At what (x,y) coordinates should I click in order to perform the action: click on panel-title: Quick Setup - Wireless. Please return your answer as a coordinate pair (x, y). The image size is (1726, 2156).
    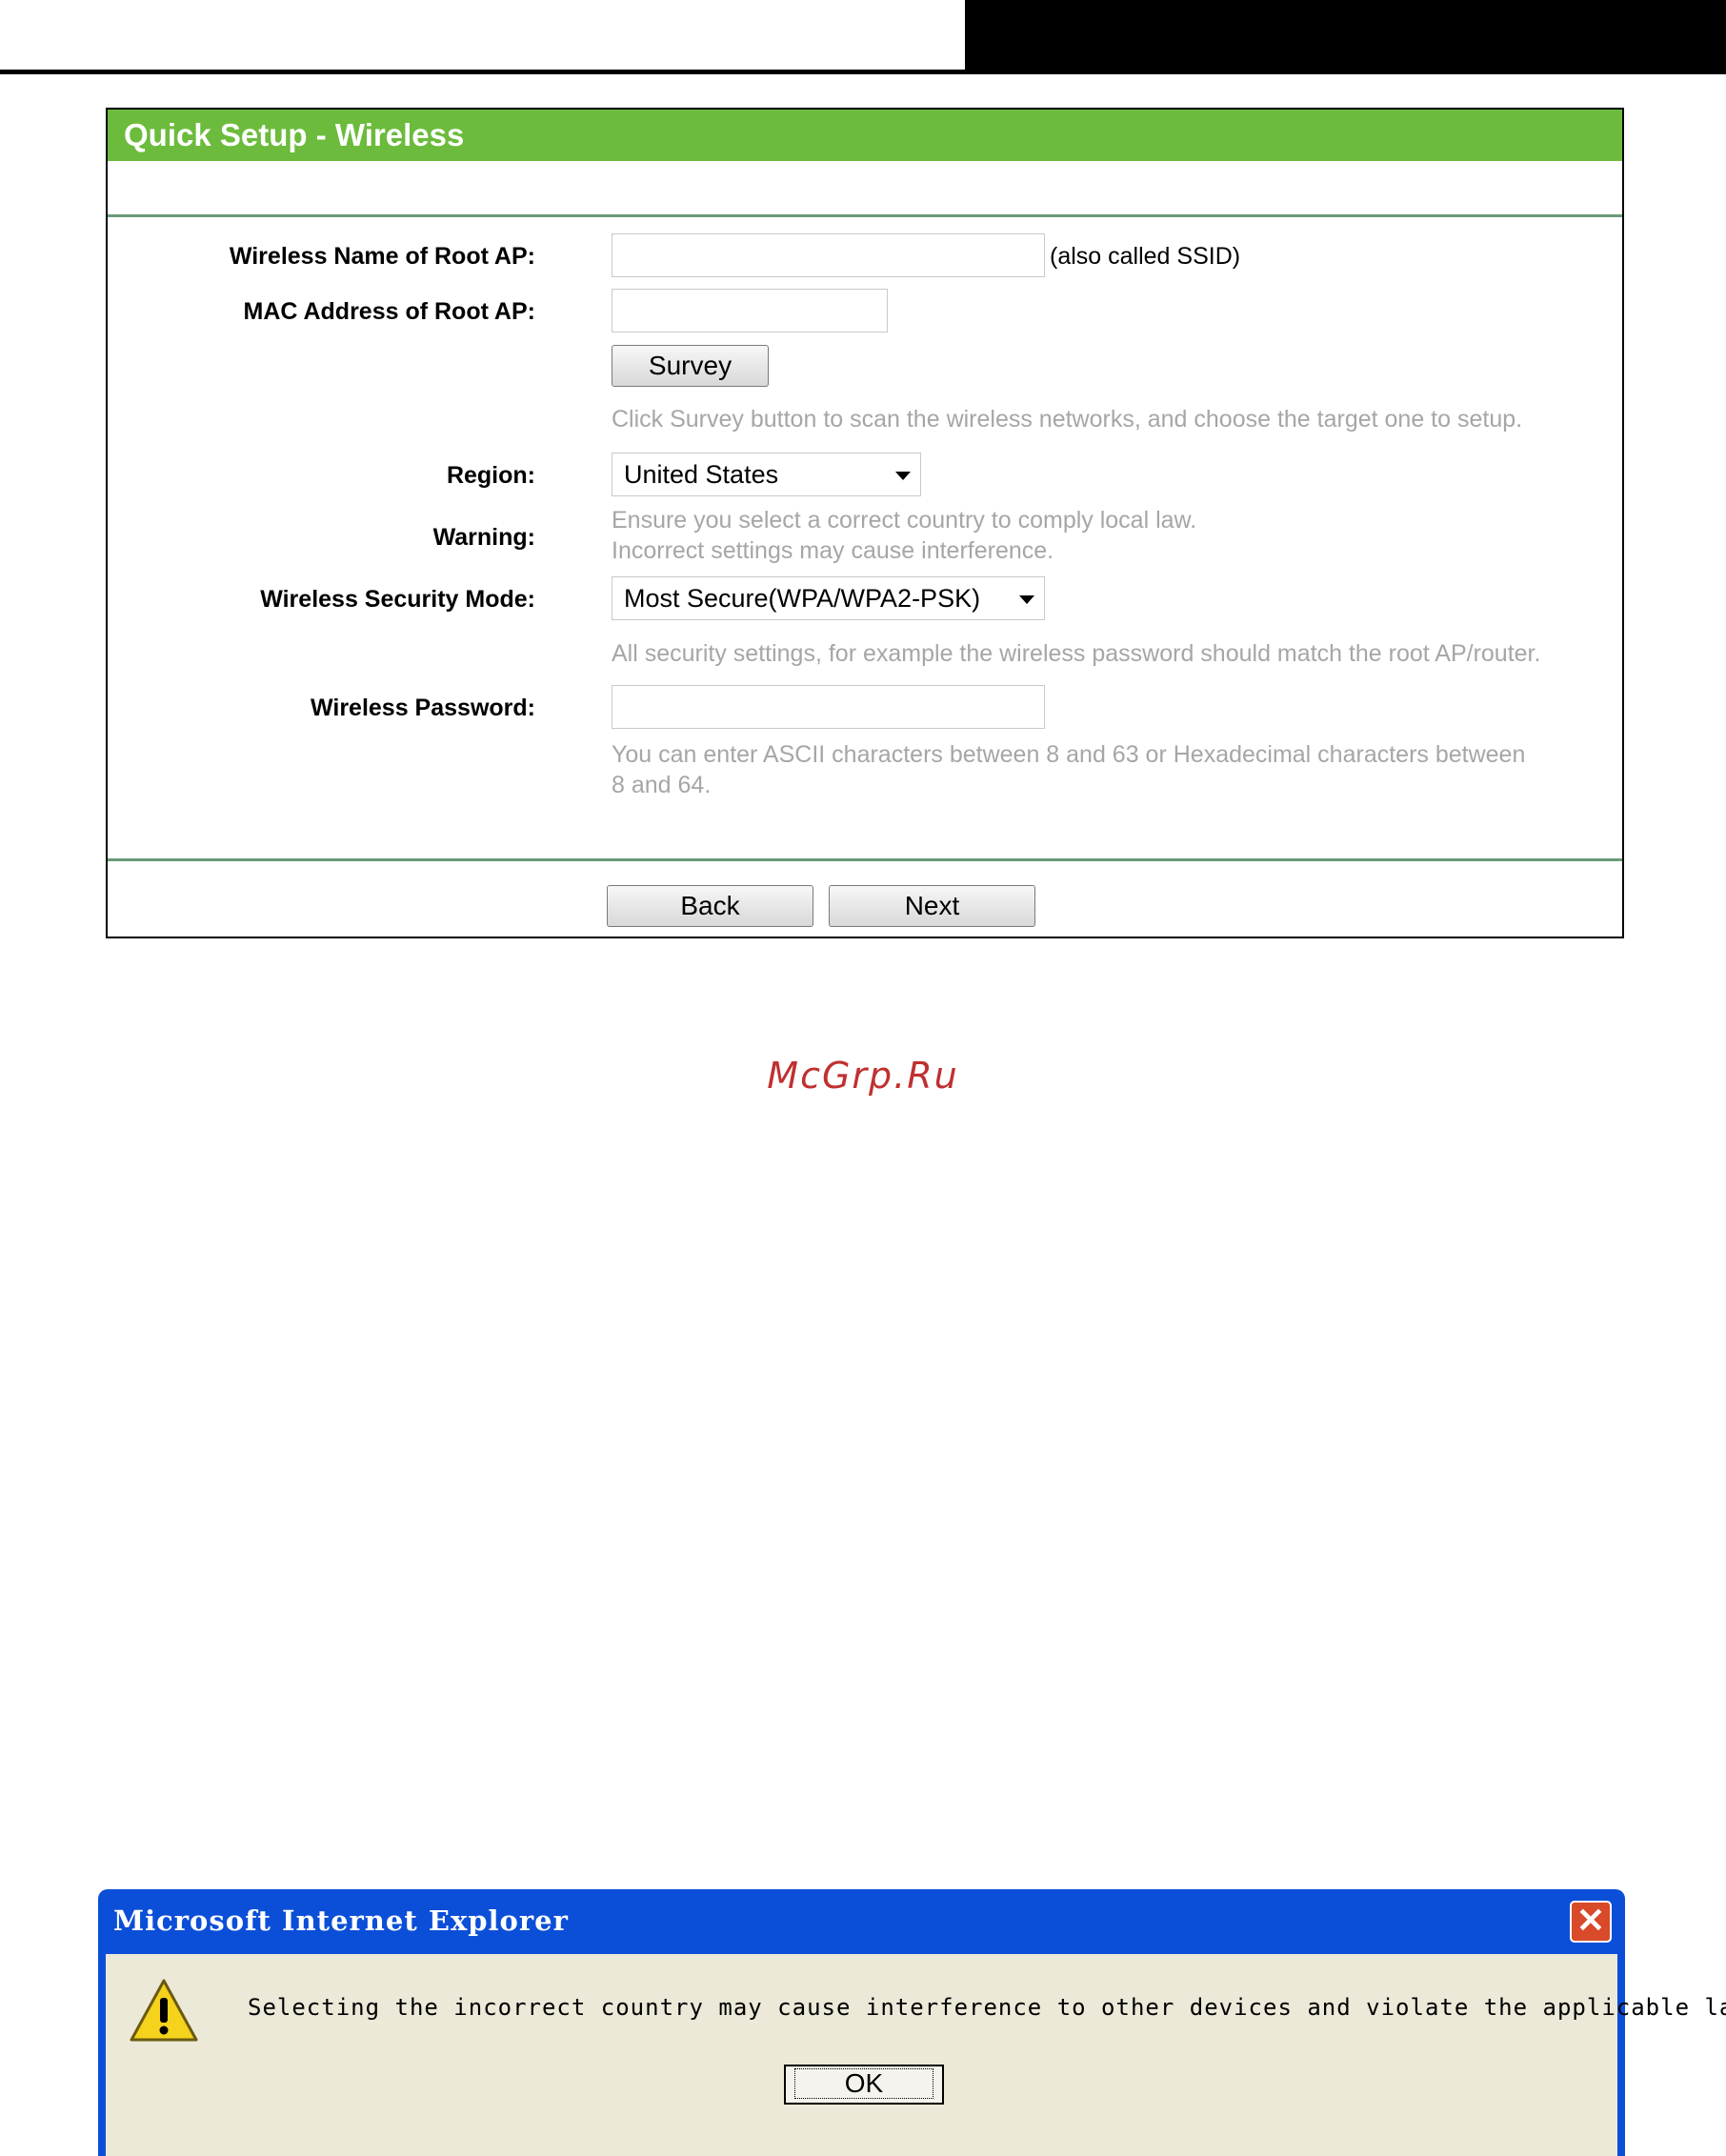
    Looking at the image, I should click on (865, 136).